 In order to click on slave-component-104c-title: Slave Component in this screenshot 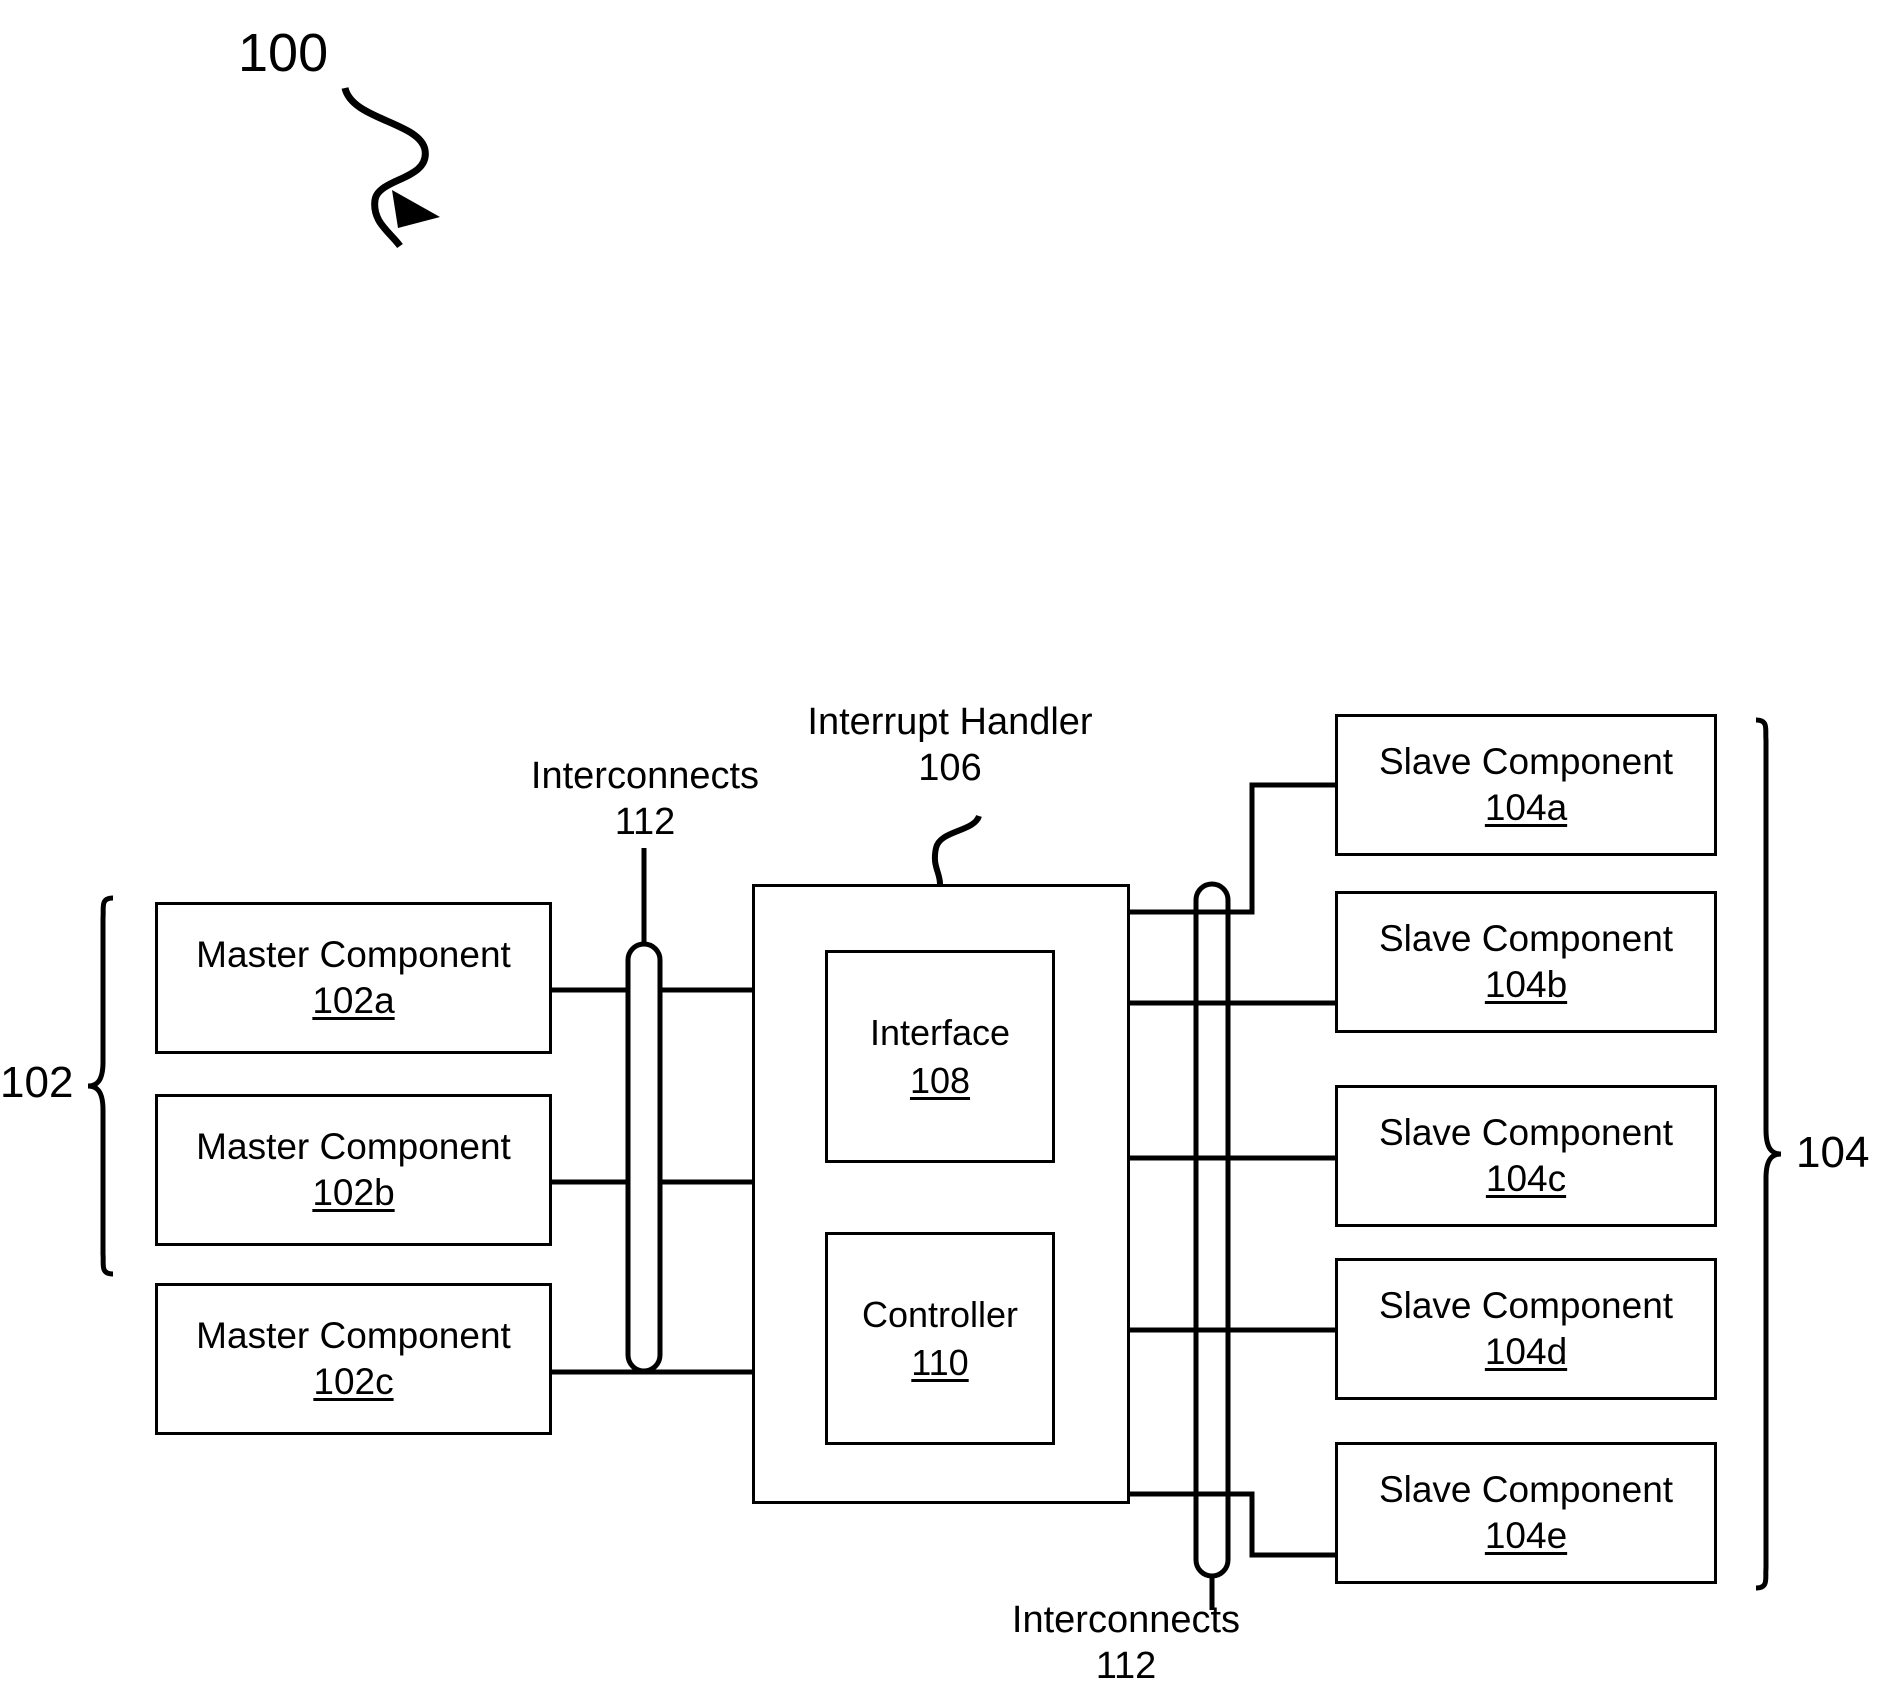, I will do `click(1526, 1132)`.